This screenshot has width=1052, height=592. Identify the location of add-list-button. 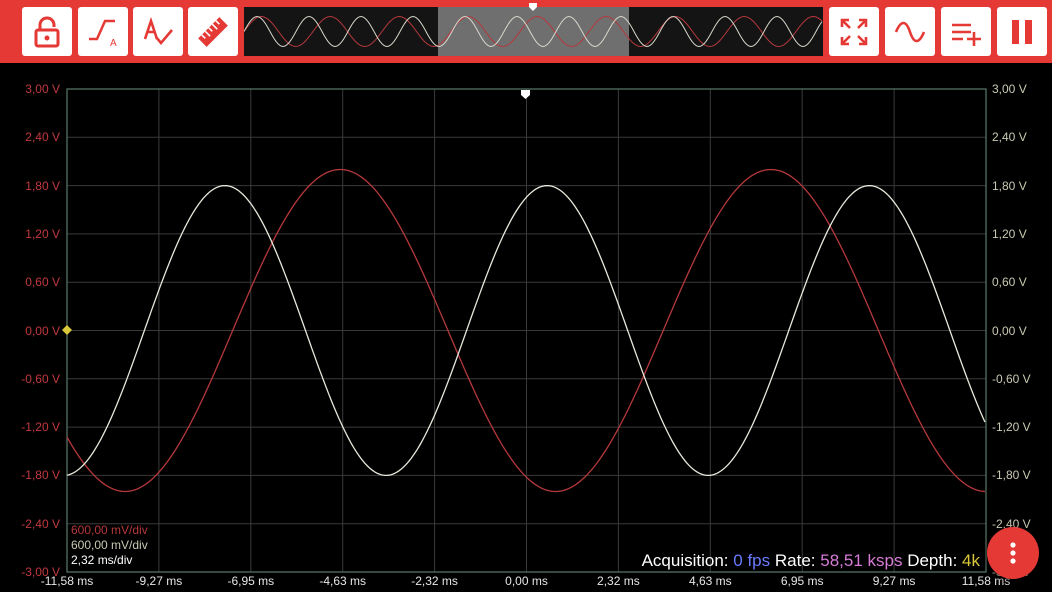
(966, 31).